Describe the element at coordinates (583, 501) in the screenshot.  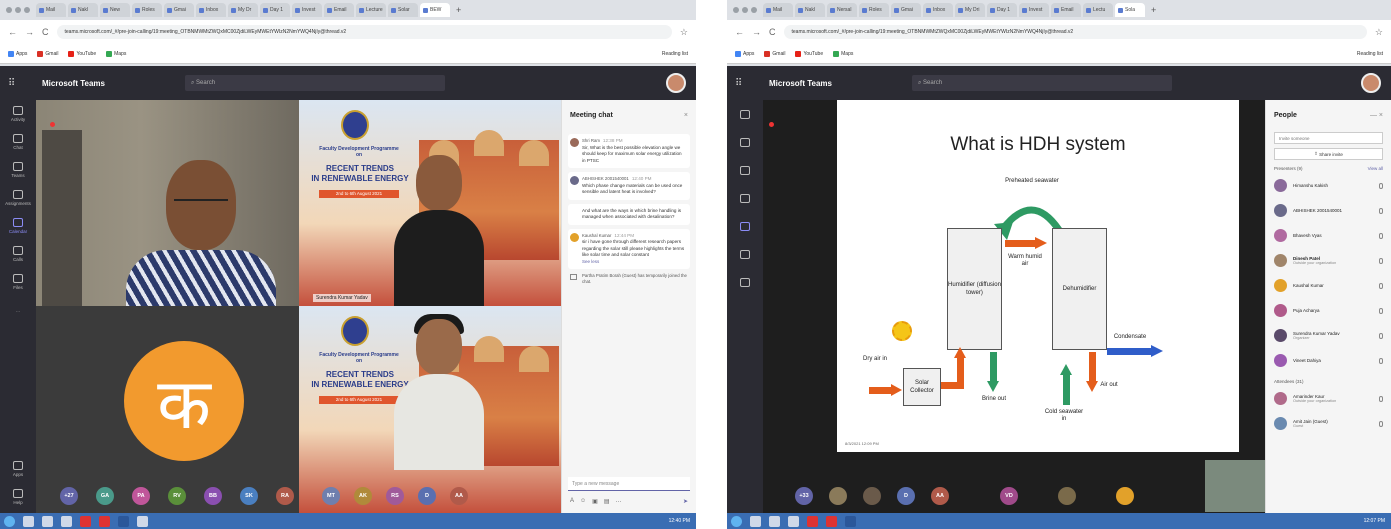
I see `emoji-icon: ☺` at that location.